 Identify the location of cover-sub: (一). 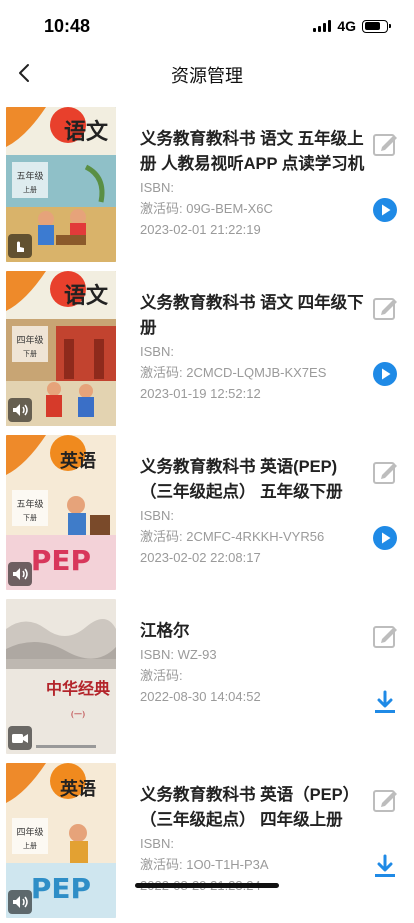
(78, 714).